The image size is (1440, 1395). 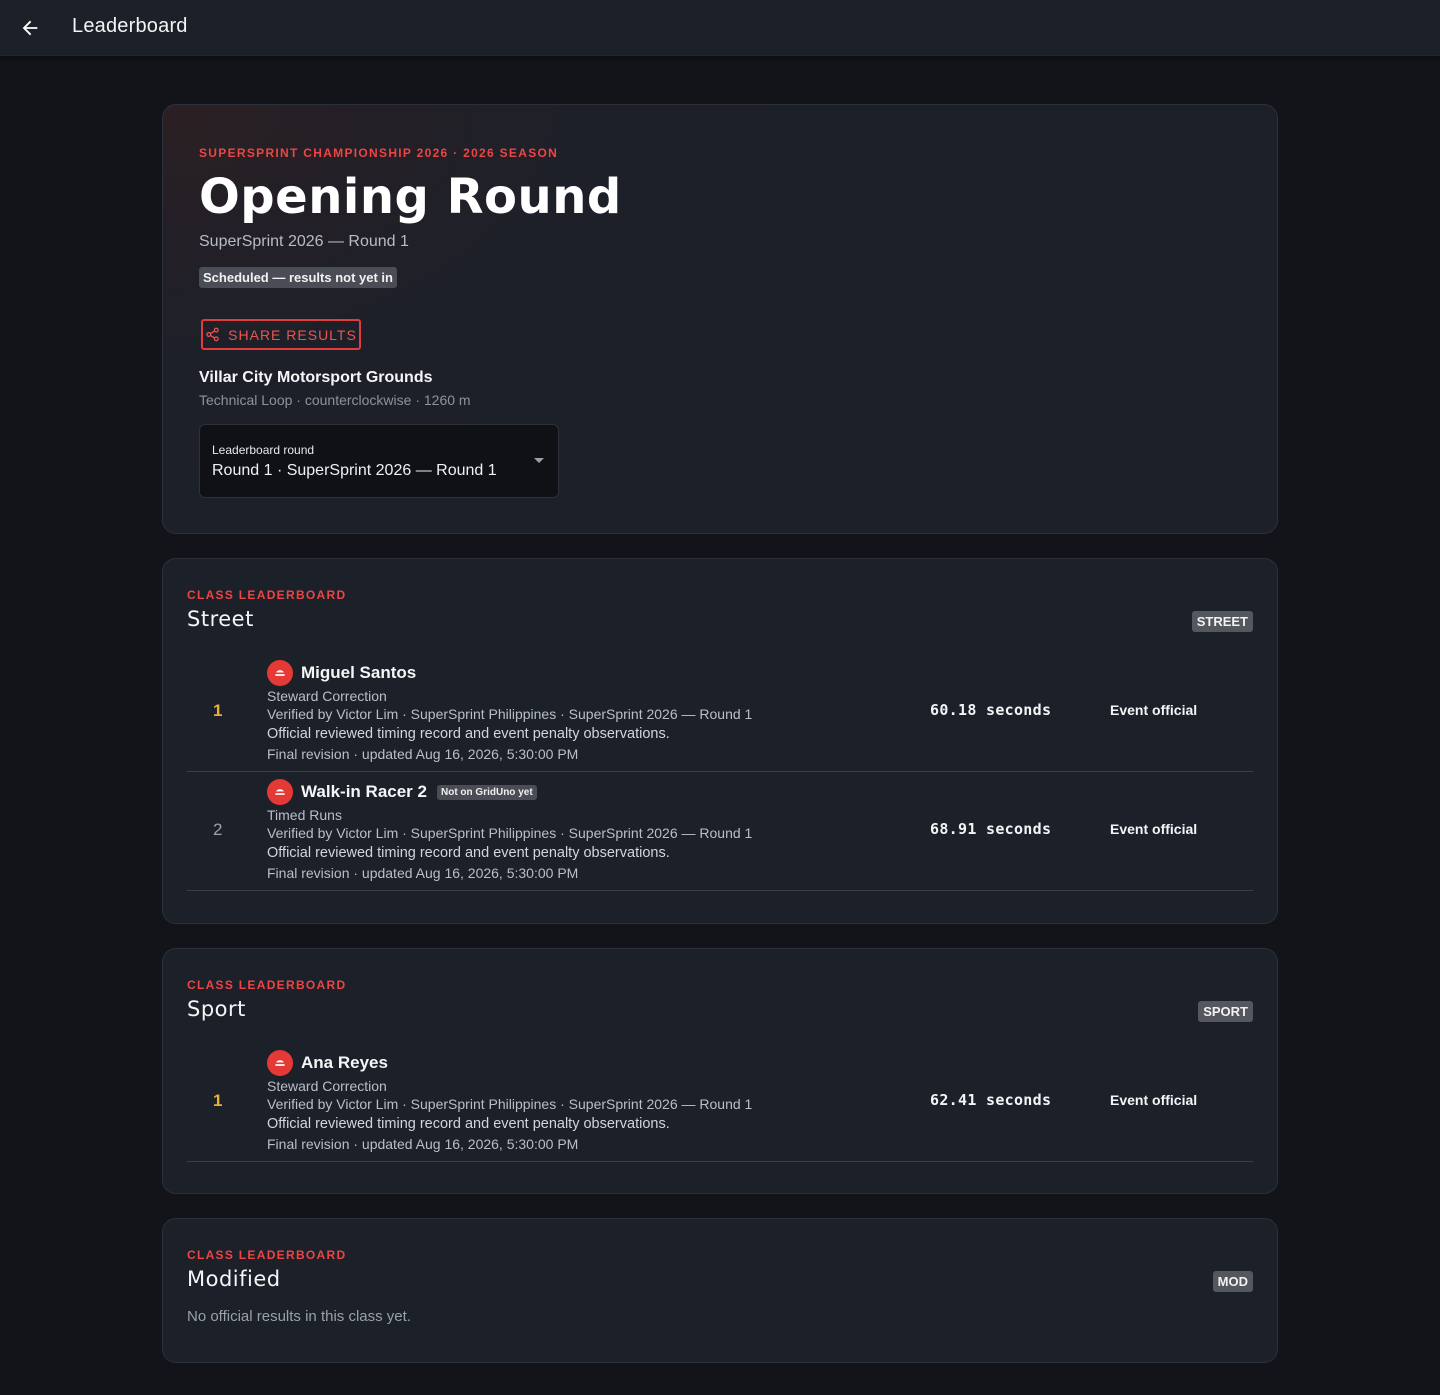 I want to click on racer-name: Miguel Santos, so click(x=358, y=673).